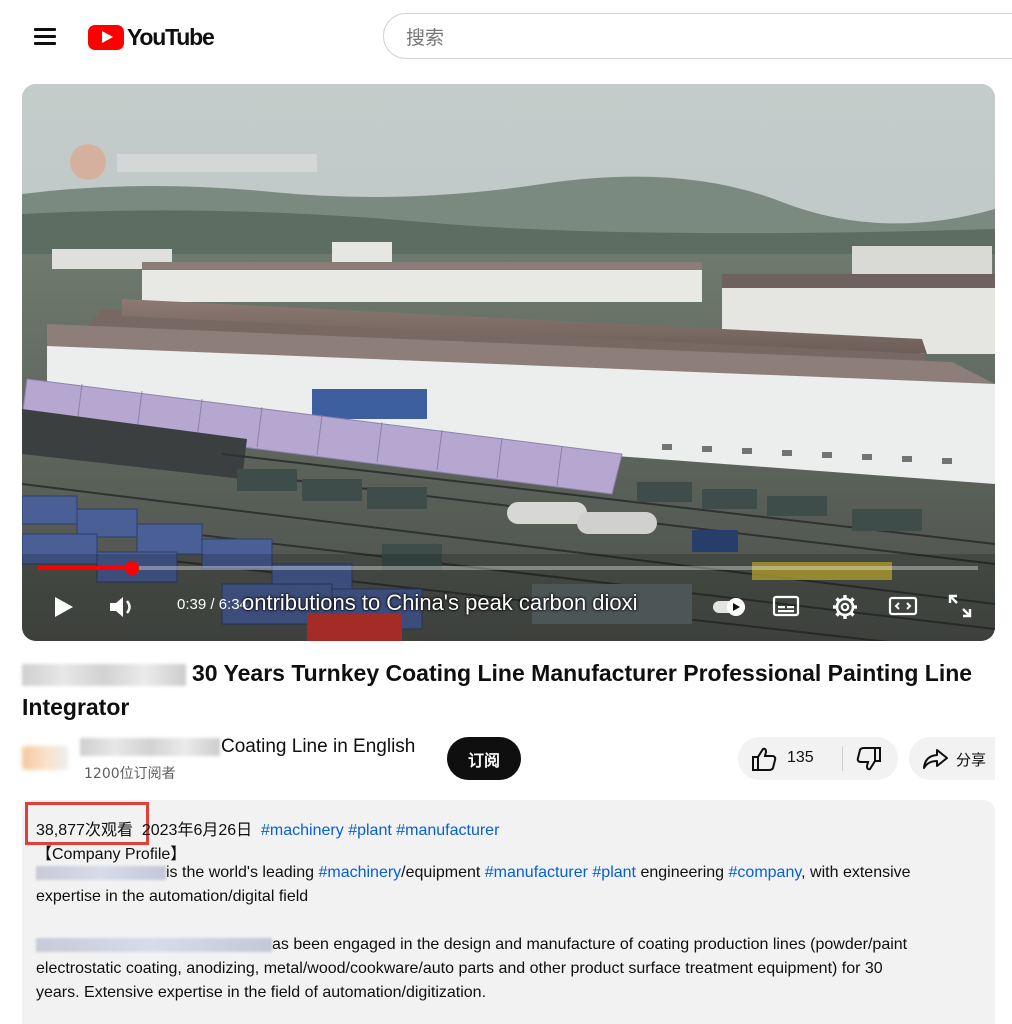 Image resolution: width=1012 pixels, height=1024 pixels. I want to click on theater-icon, so click(903, 606).